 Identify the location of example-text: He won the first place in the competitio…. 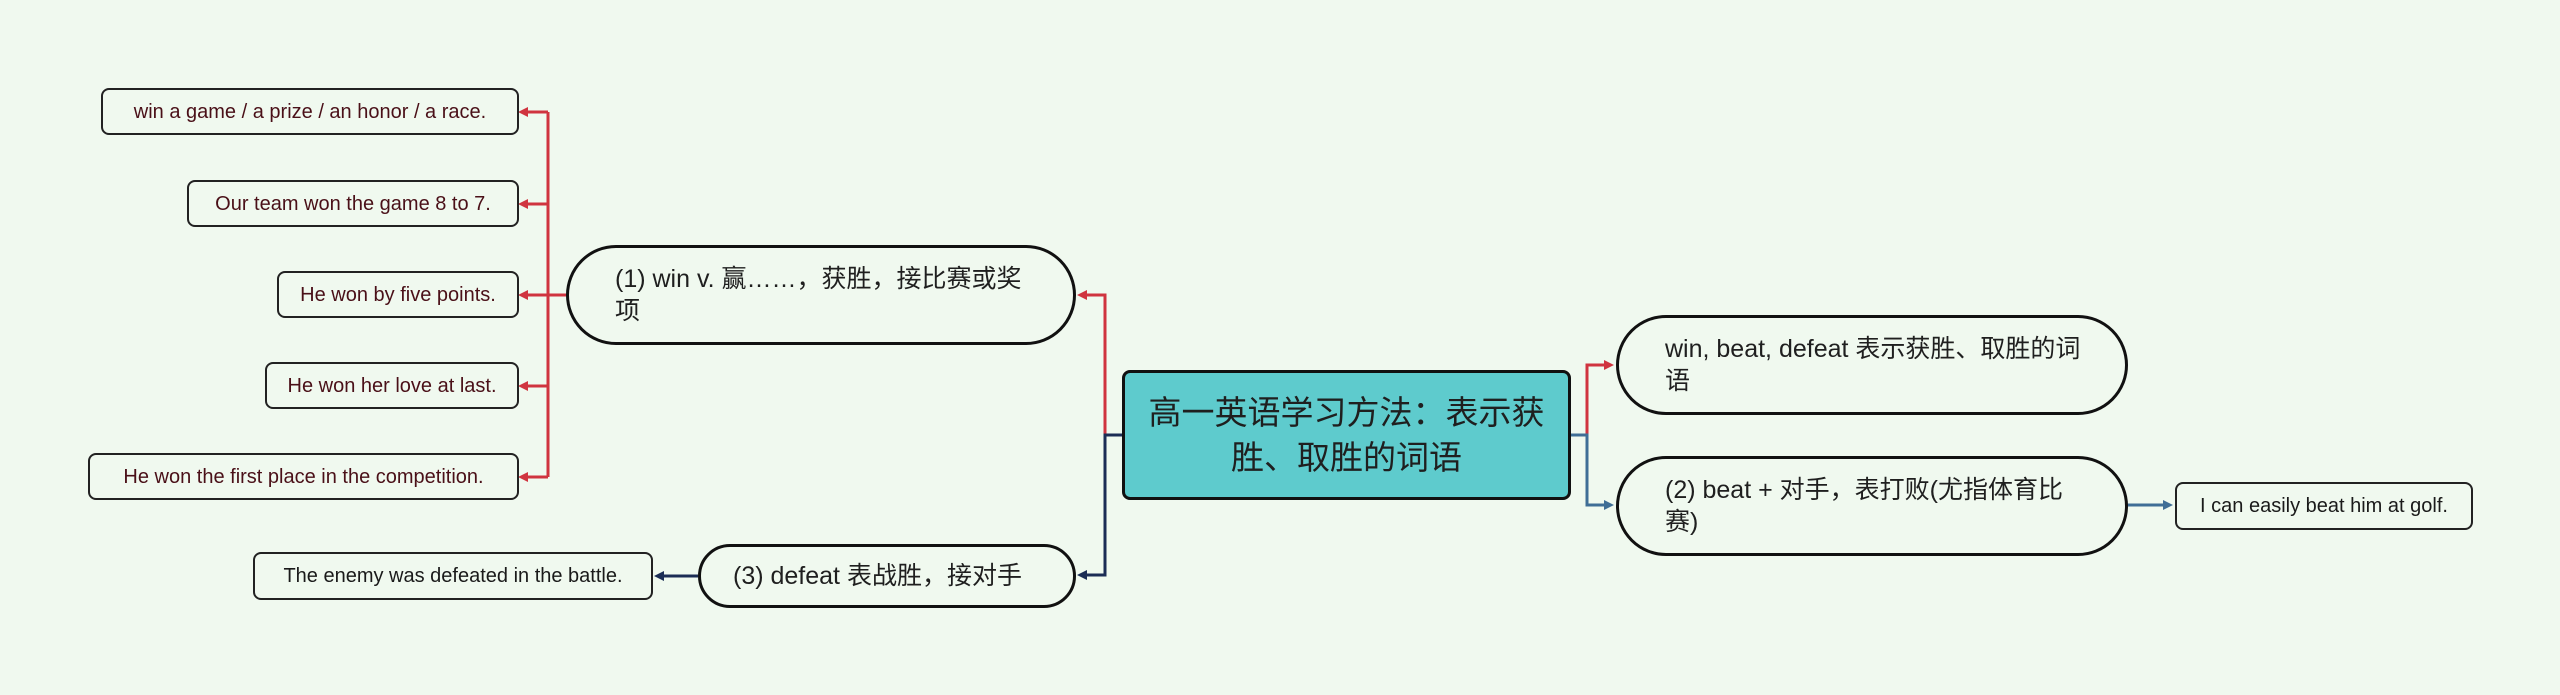
(303, 476).